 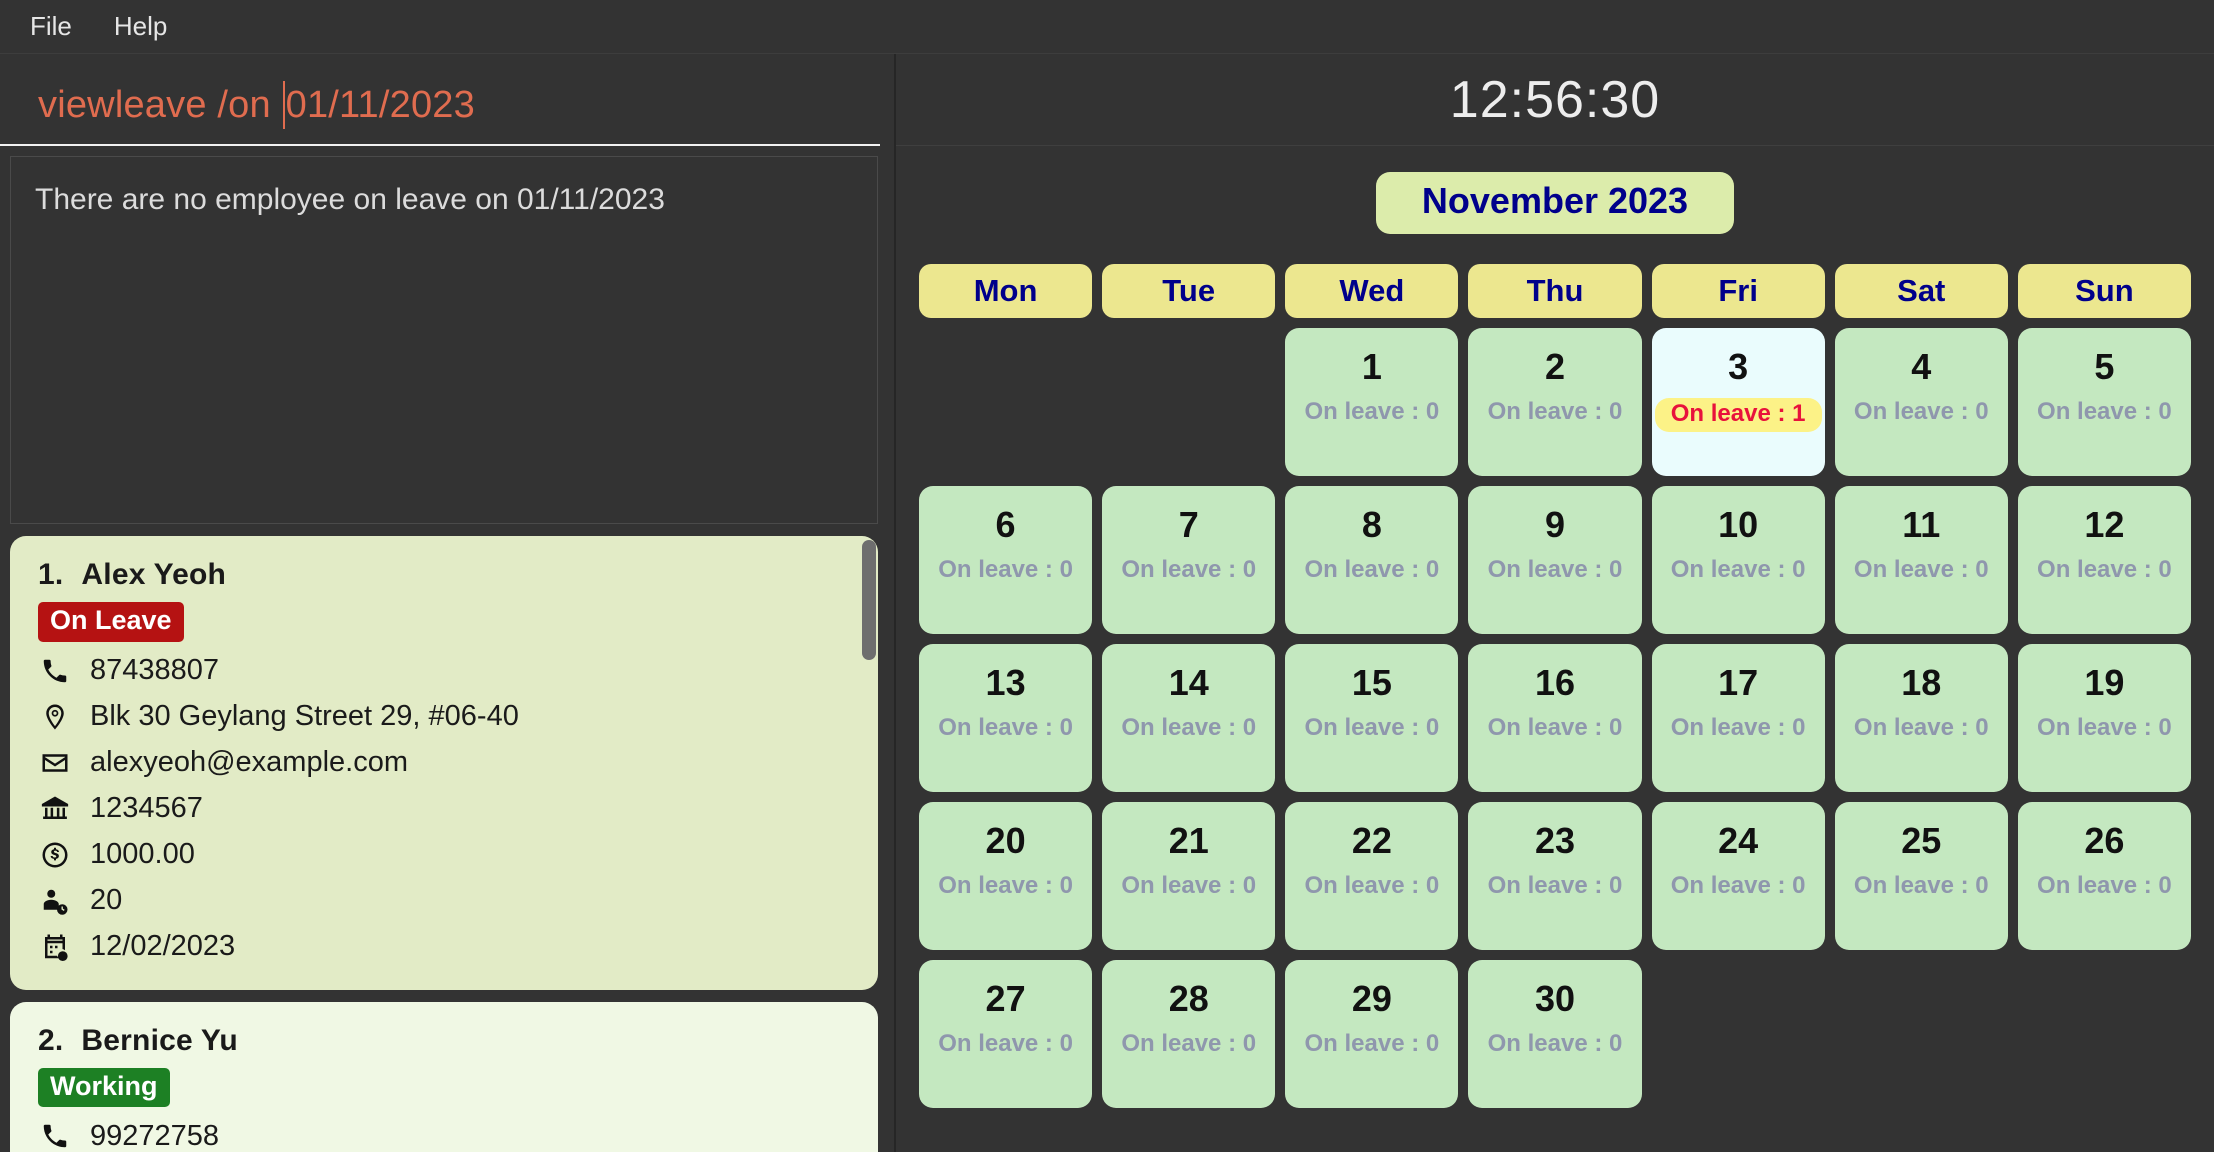 I want to click on calendar-day-cell: 27 On leave : 0, so click(x=1006, y=1034).